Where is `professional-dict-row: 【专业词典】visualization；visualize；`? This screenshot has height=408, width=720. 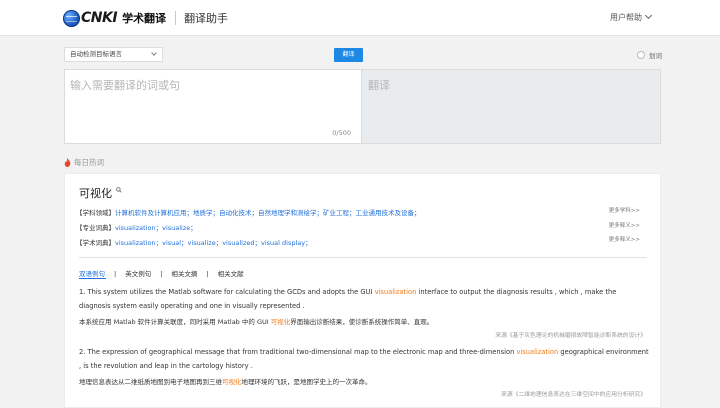 professional-dict-row: 【专业词典】visualization；visualize； is located at coordinates (136, 227).